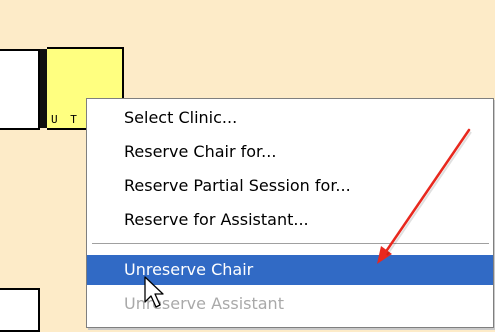 The image size is (495, 332). Describe the element at coordinates (20, 310) in the screenshot. I see `schedule-cell-lower` at that location.